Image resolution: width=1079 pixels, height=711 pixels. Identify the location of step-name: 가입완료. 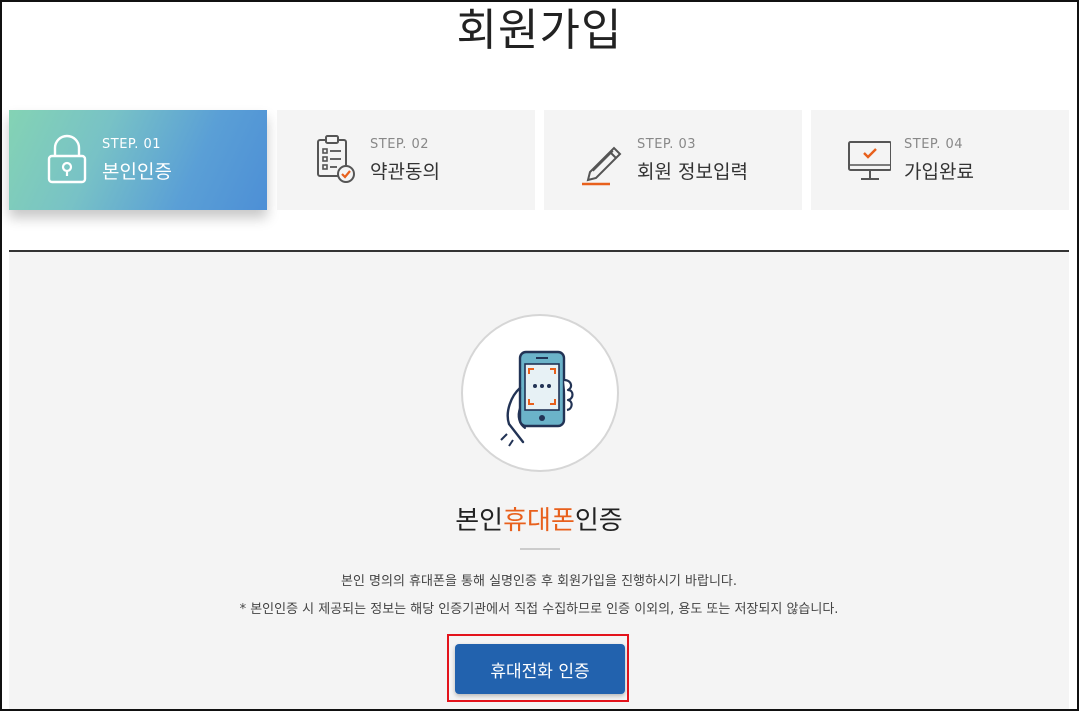
(939, 172).